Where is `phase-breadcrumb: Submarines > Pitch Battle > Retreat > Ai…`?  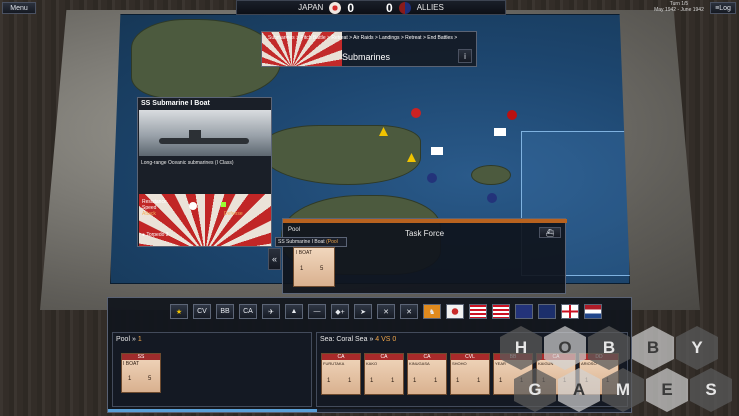
phase-breadcrumb: Submarines > Pitch Battle > Retreat > Ai… is located at coordinates (363, 38).